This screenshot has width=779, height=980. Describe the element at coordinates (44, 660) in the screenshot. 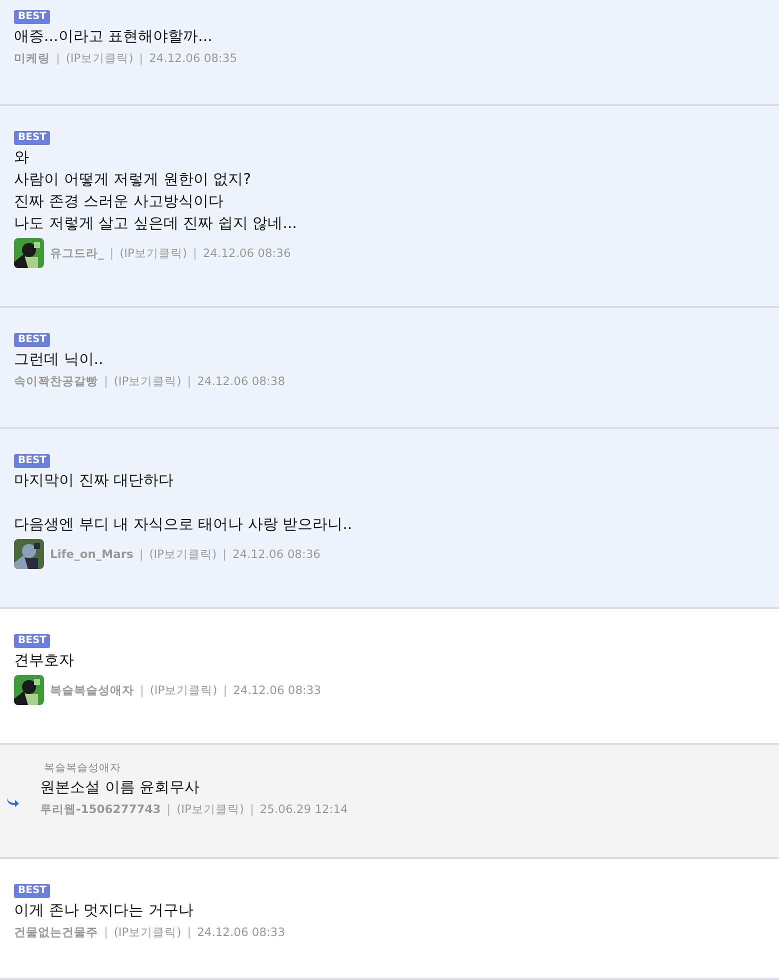

I see `comment-text: 견부호자` at that location.